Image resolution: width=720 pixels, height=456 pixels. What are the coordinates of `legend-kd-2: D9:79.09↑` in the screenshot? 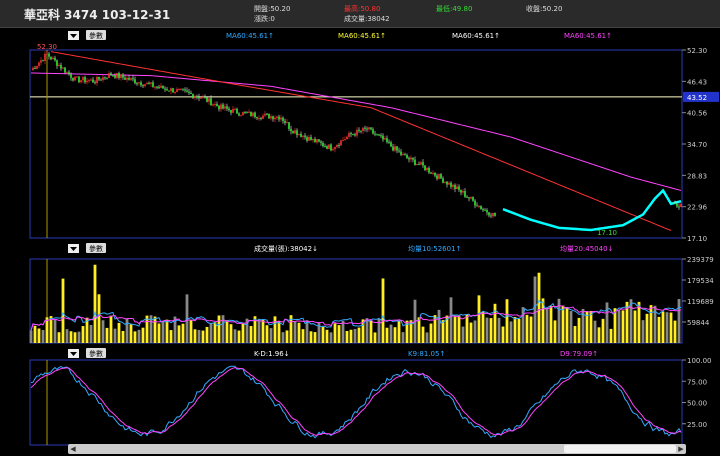 It's located at (579, 354).